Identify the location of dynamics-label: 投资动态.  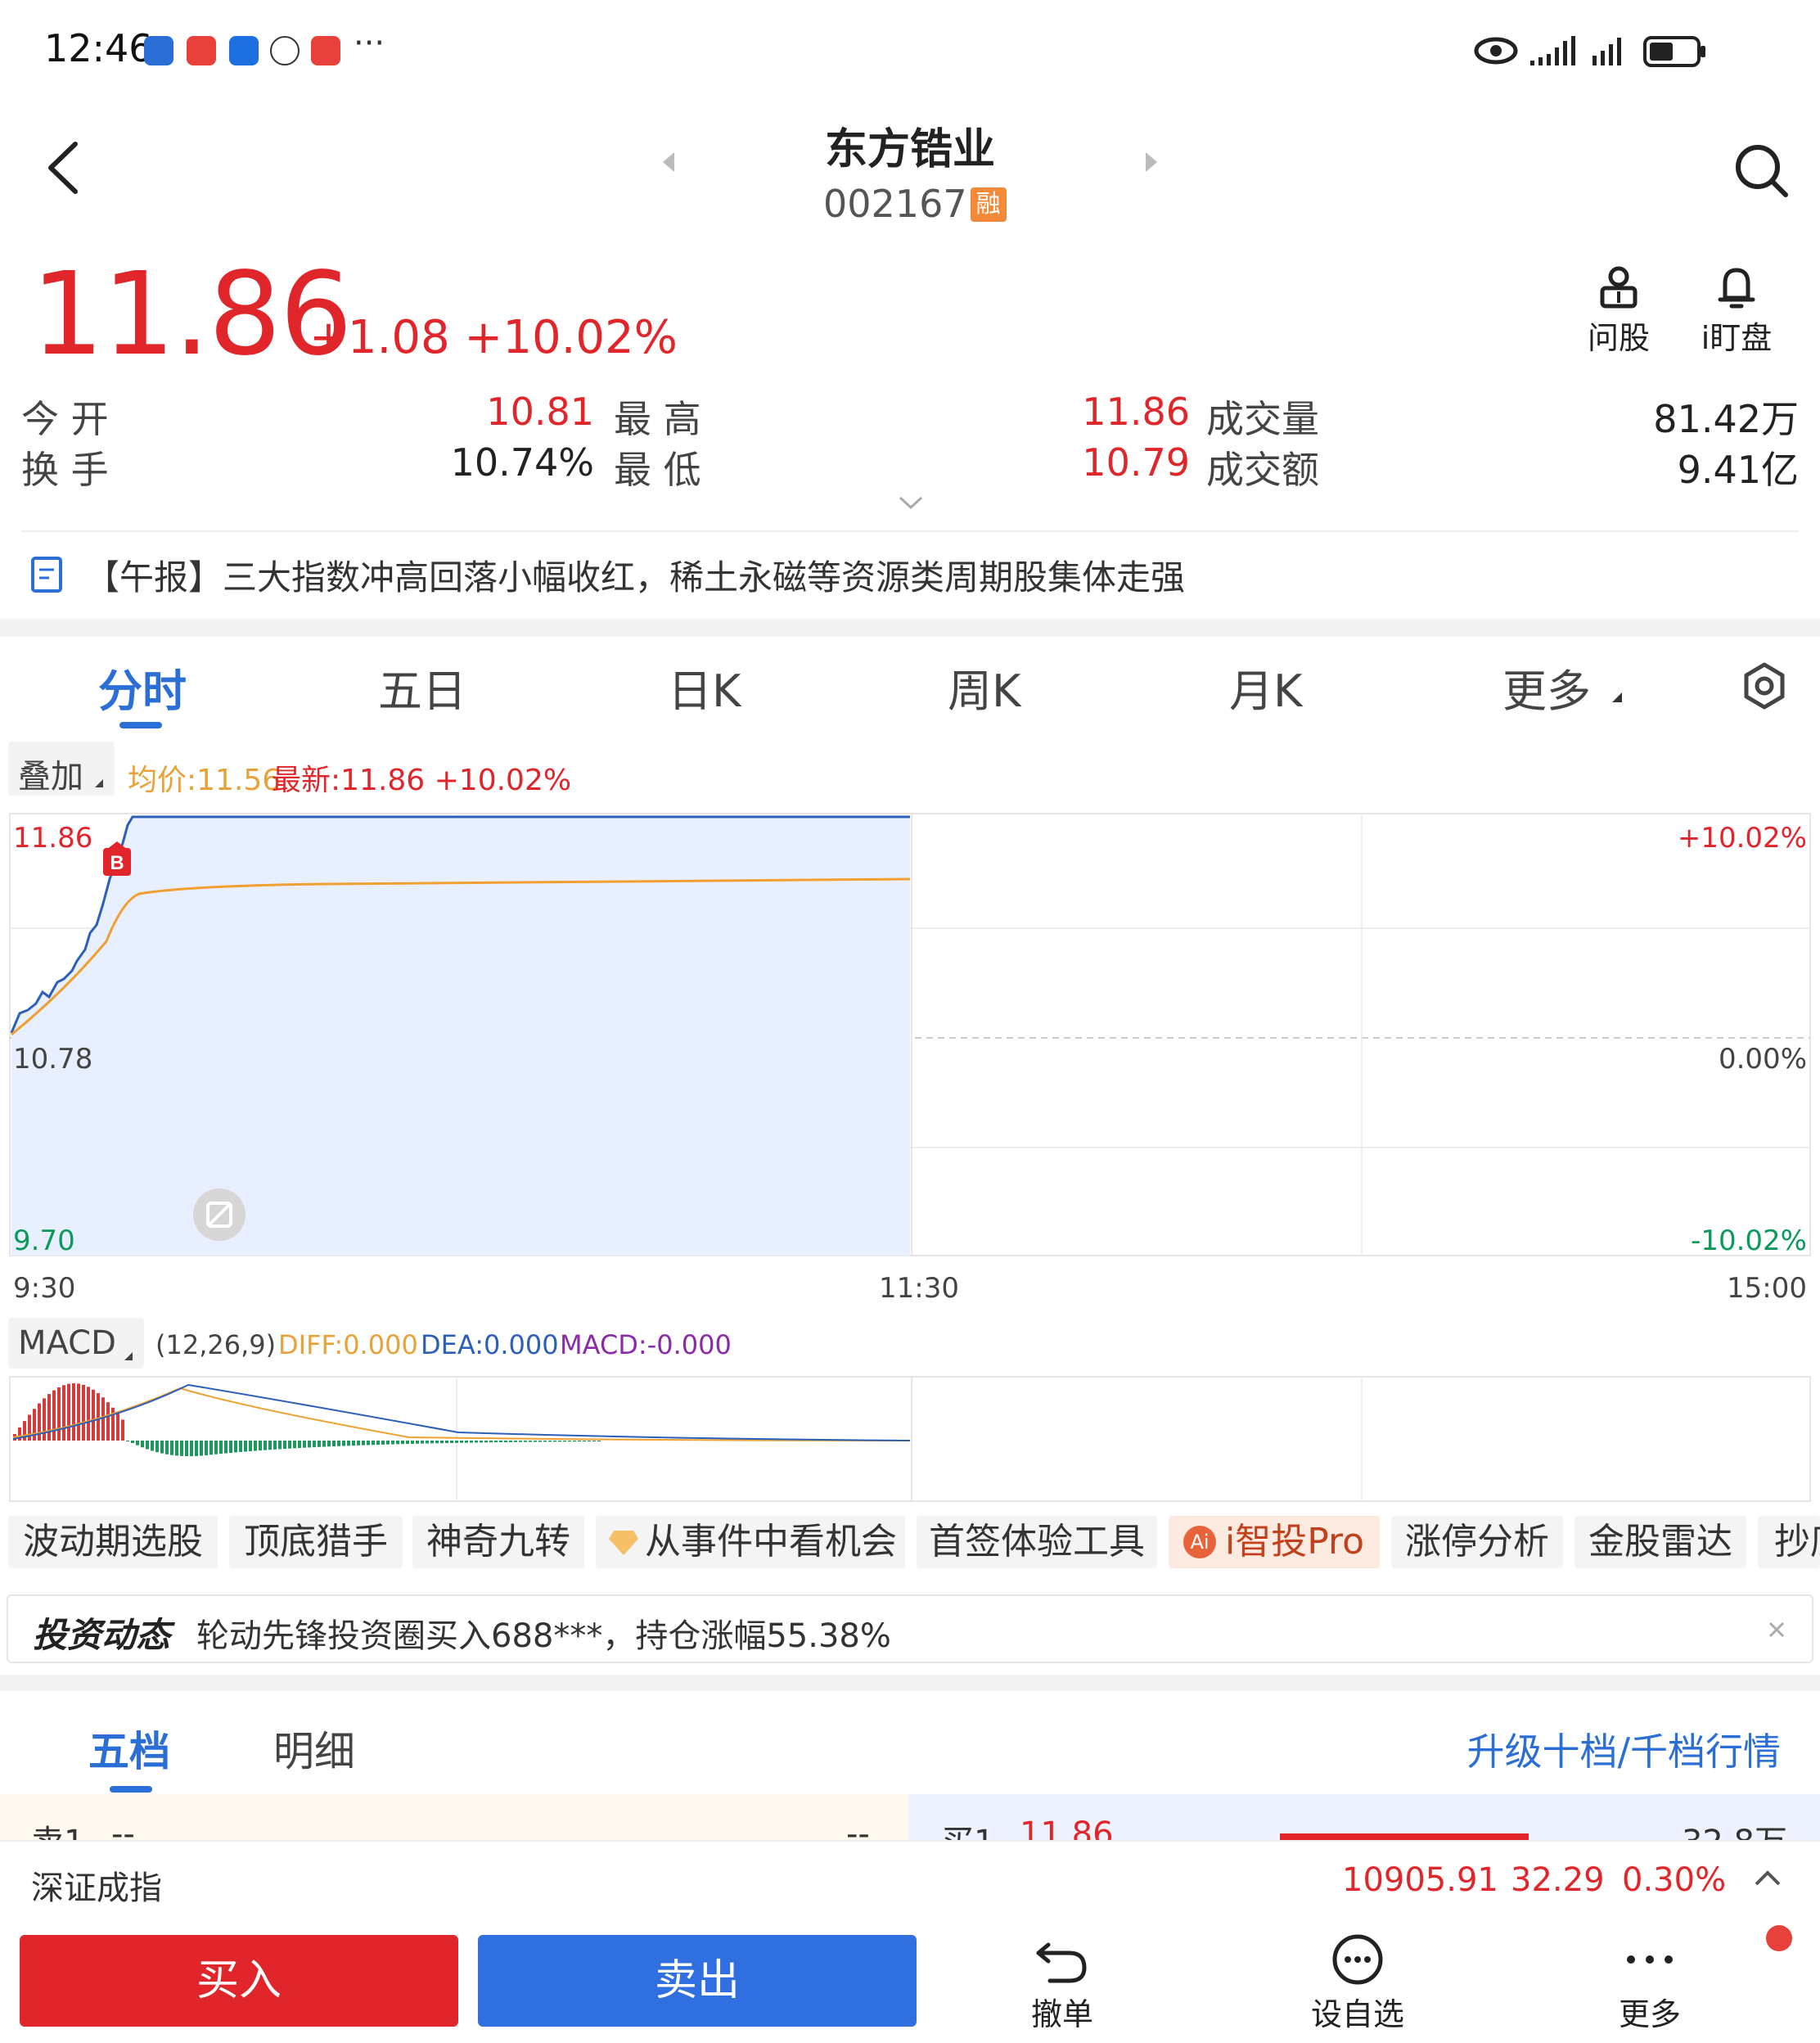
(102, 1635).